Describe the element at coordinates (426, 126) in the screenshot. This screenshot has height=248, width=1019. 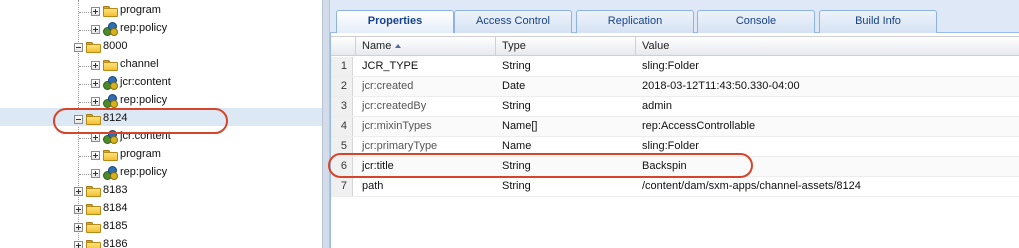
I see `cell-name: jcr:mixinTypes` at that location.